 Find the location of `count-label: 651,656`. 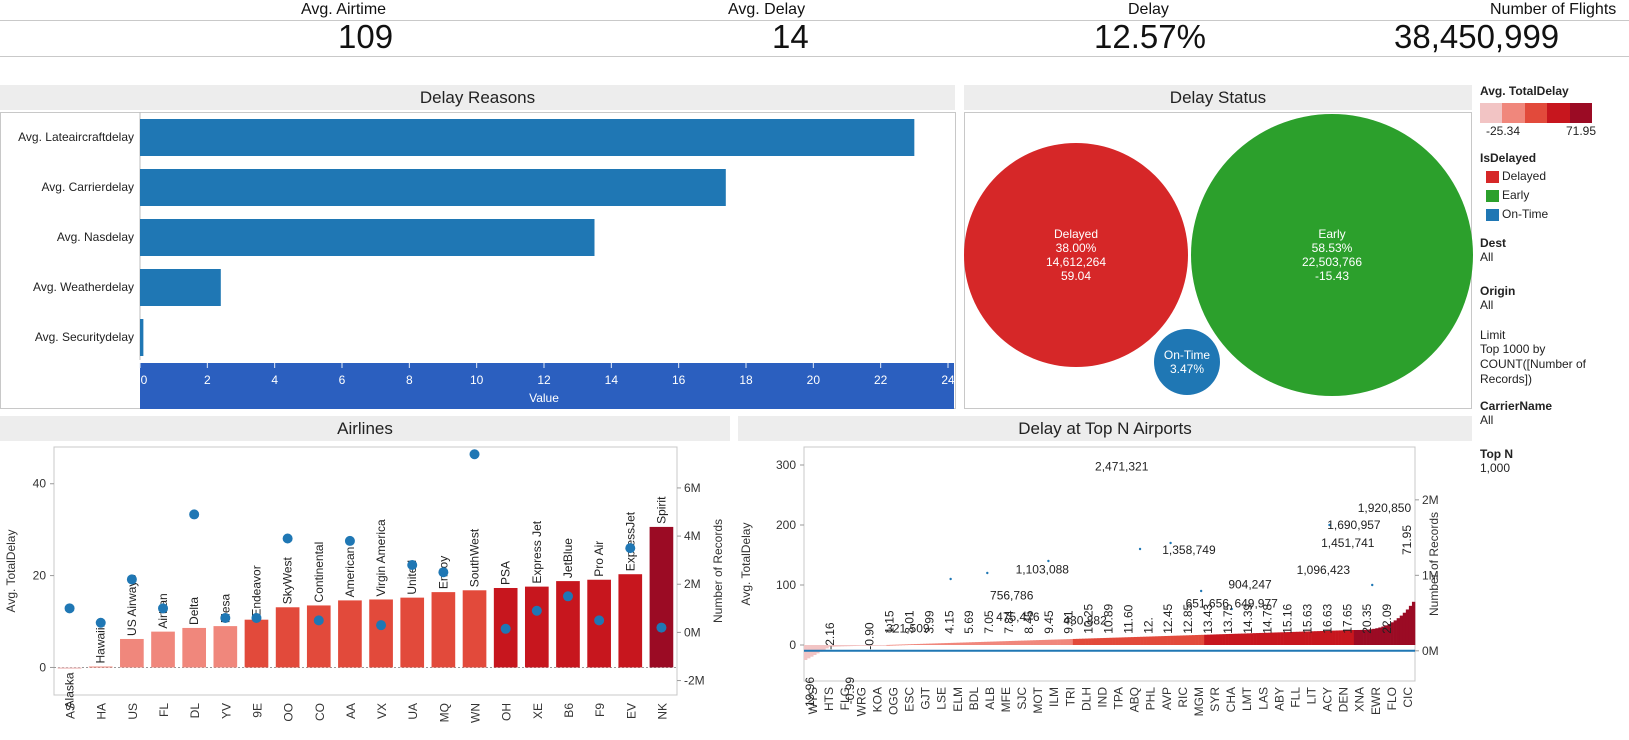

count-label: 651,656 is located at coordinates (1208, 604).